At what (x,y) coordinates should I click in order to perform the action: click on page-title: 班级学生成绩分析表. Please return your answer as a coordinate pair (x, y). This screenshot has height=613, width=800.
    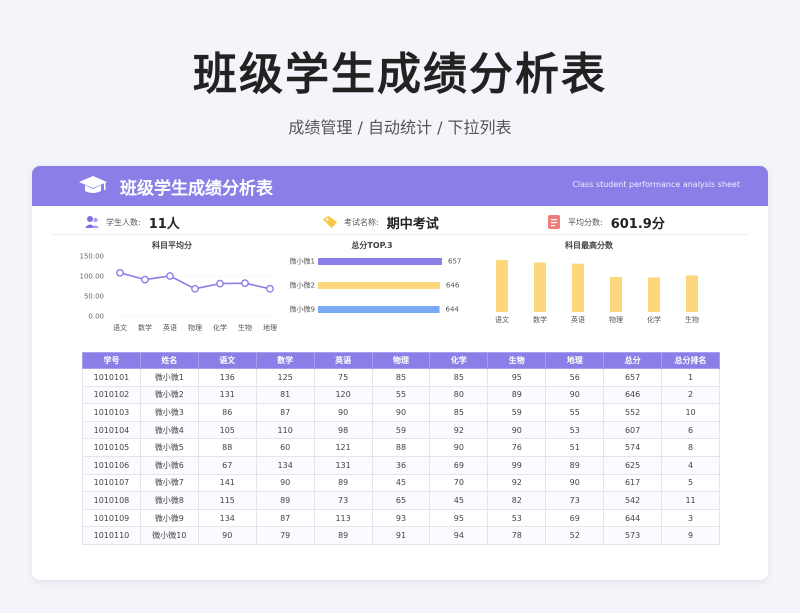
    Looking at the image, I should click on (400, 74).